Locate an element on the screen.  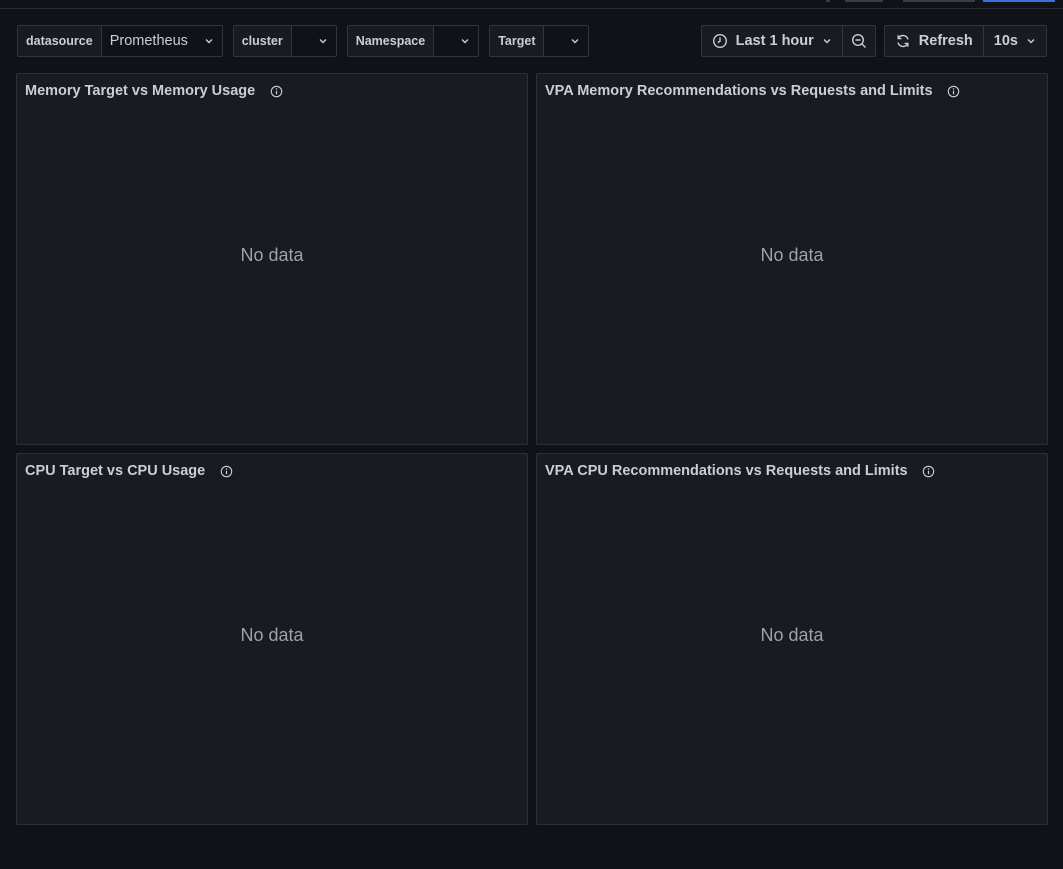
zoom-out-icon is located at coordinates (859, 41).